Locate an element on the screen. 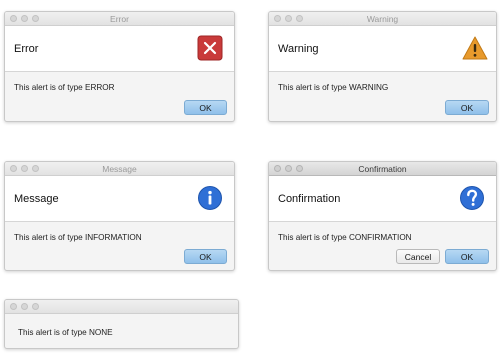  window-controls is located at coordinates (26, 306).